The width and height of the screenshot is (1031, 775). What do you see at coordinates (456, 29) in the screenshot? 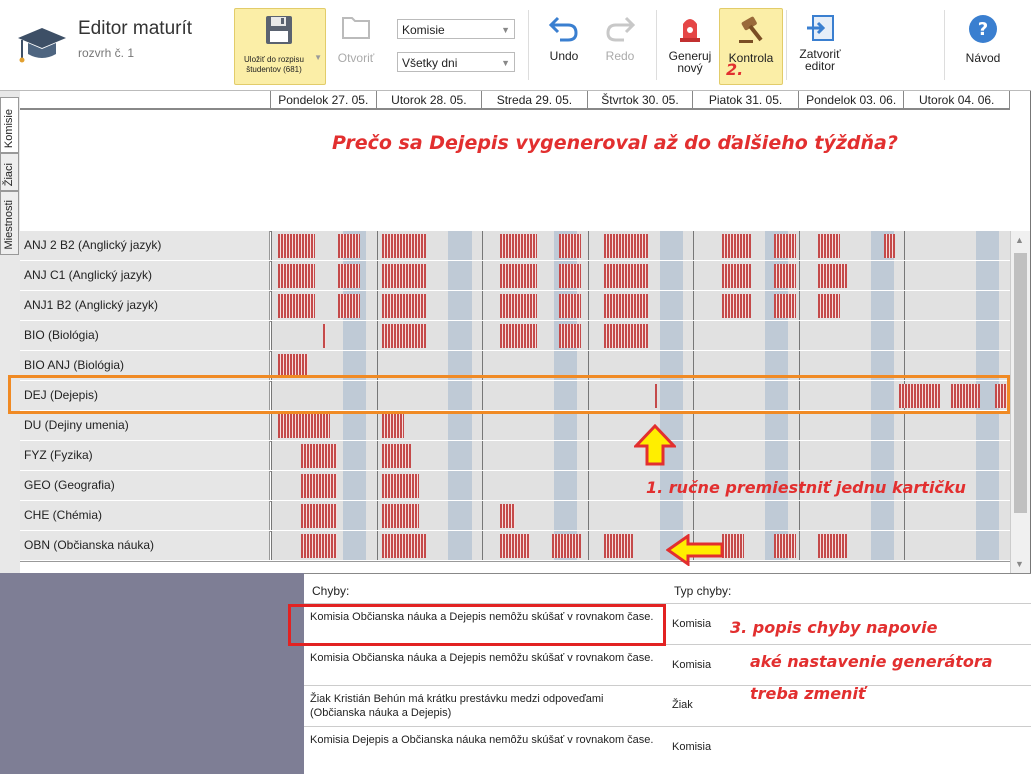
I see `commission-select: Komisie ▼` at bounding box center [456, 29].